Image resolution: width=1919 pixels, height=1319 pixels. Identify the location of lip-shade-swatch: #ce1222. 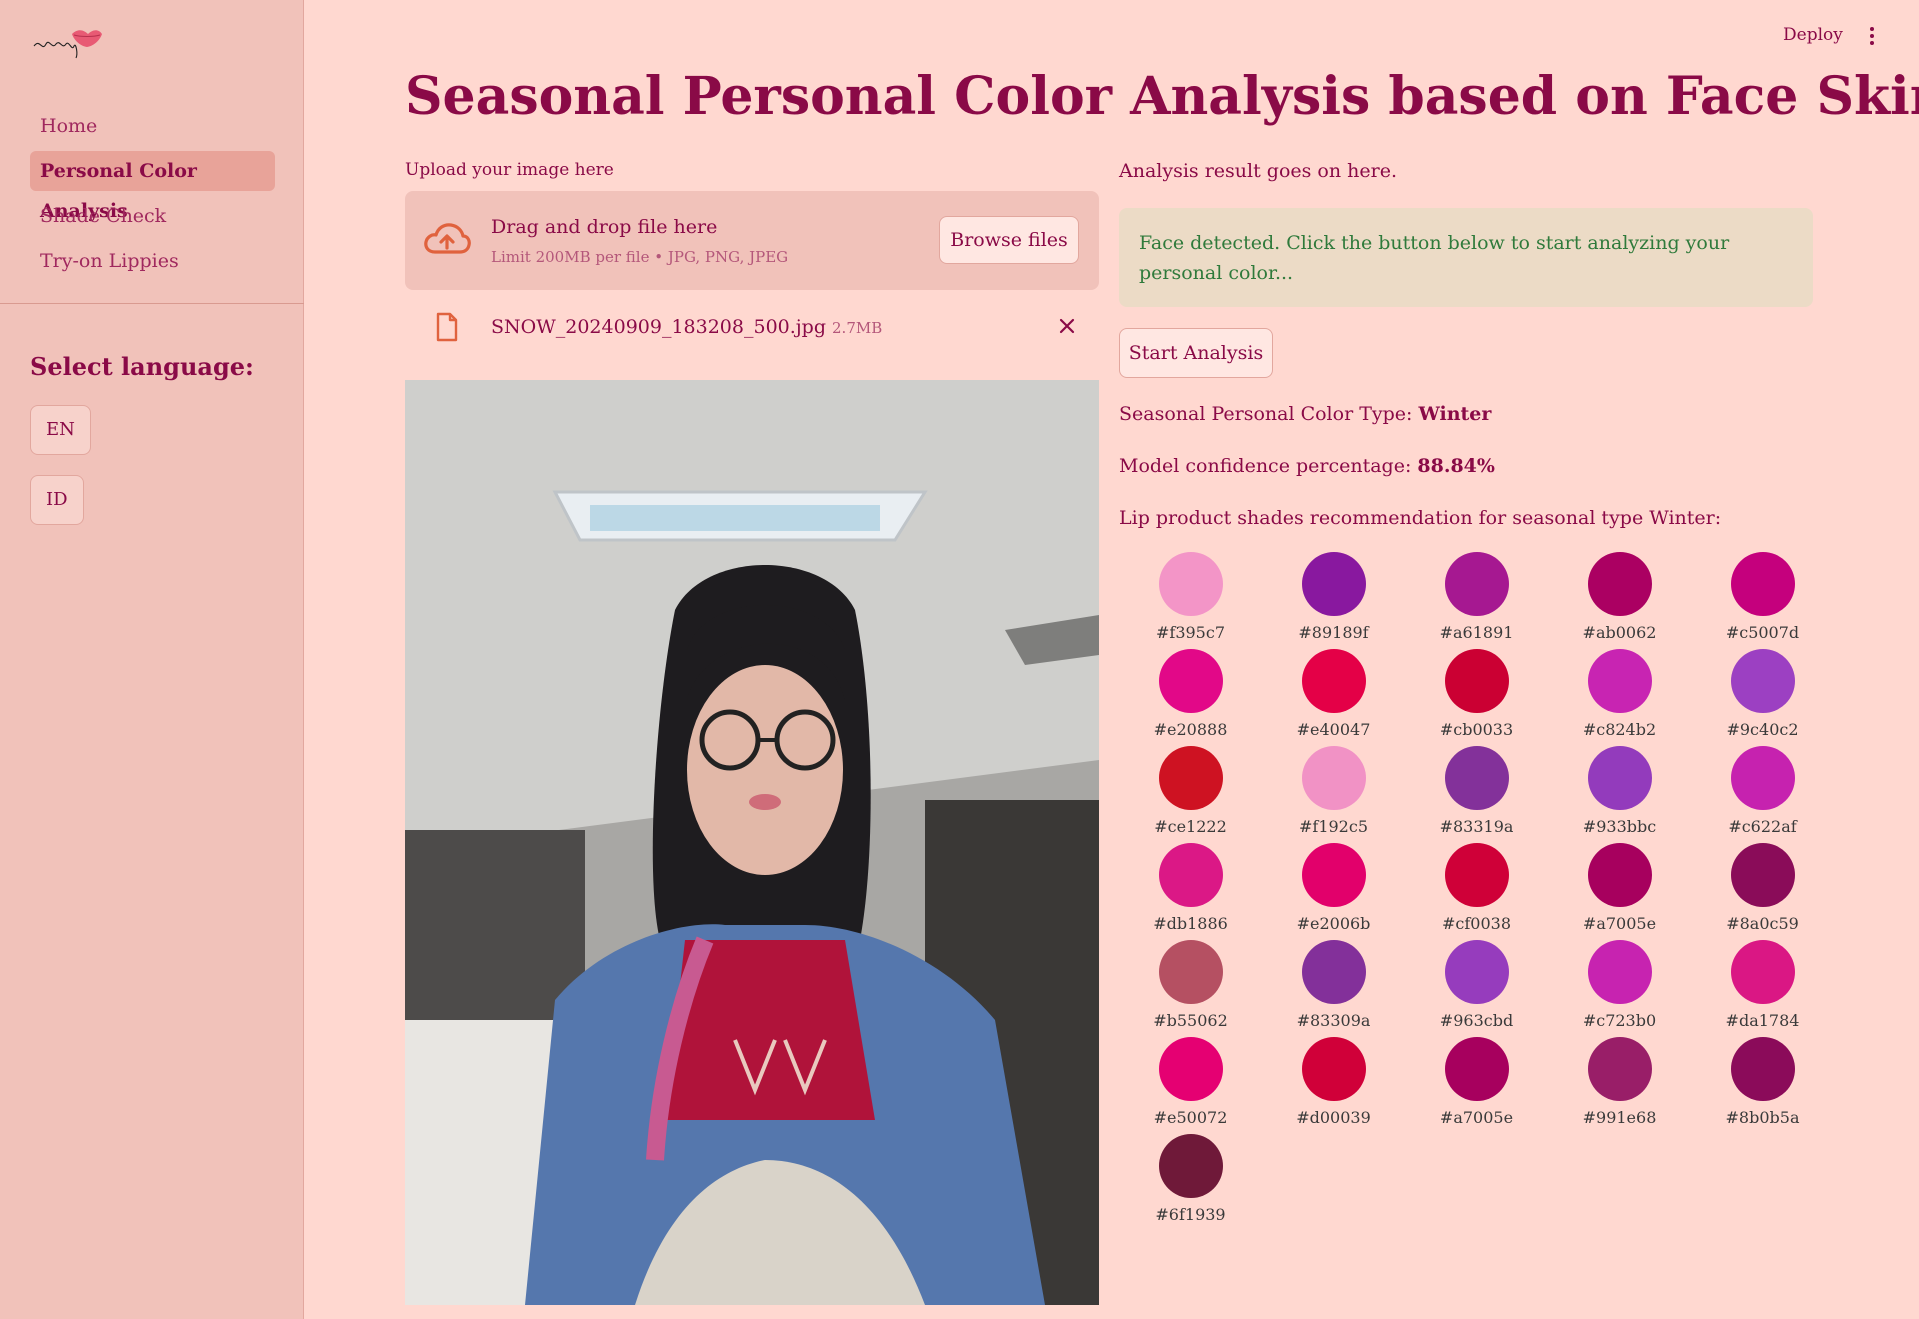
(1190, 794).